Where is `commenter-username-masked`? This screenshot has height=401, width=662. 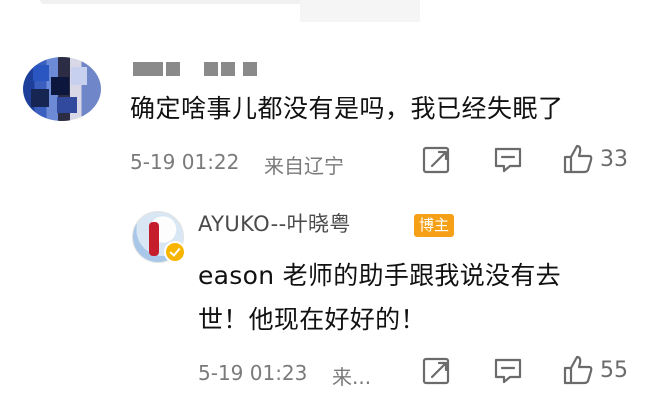 commenter-username-masked is located at coordinates (196, 69).